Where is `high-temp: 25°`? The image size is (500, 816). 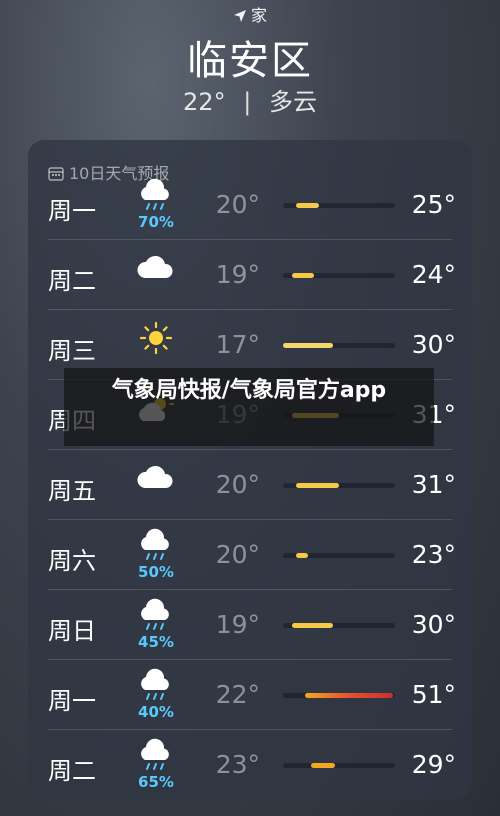
high-temp: 25° is located at coordinates (433, 204).